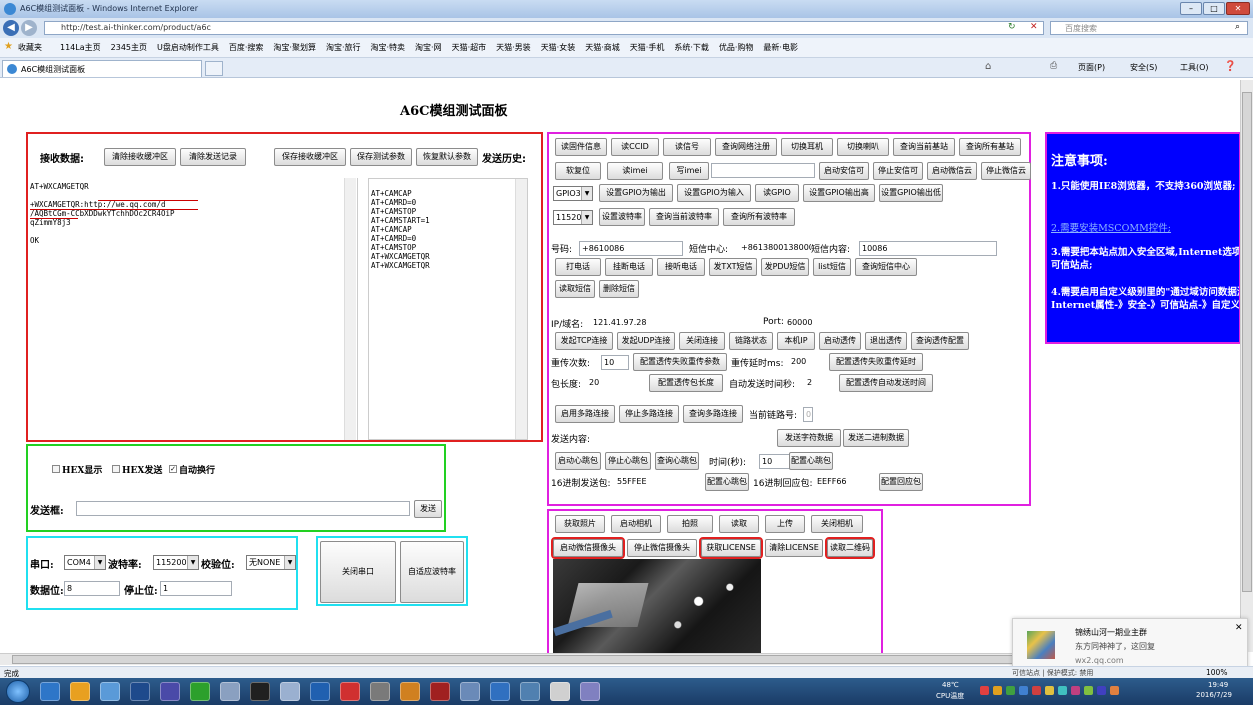 The height and width of the screenshot is (705, 1253). What do you see at coordinates (388, 47) in the screenshot?
I see `favorite-item: 淘宝·特卖` at bounding box center [388, 47].